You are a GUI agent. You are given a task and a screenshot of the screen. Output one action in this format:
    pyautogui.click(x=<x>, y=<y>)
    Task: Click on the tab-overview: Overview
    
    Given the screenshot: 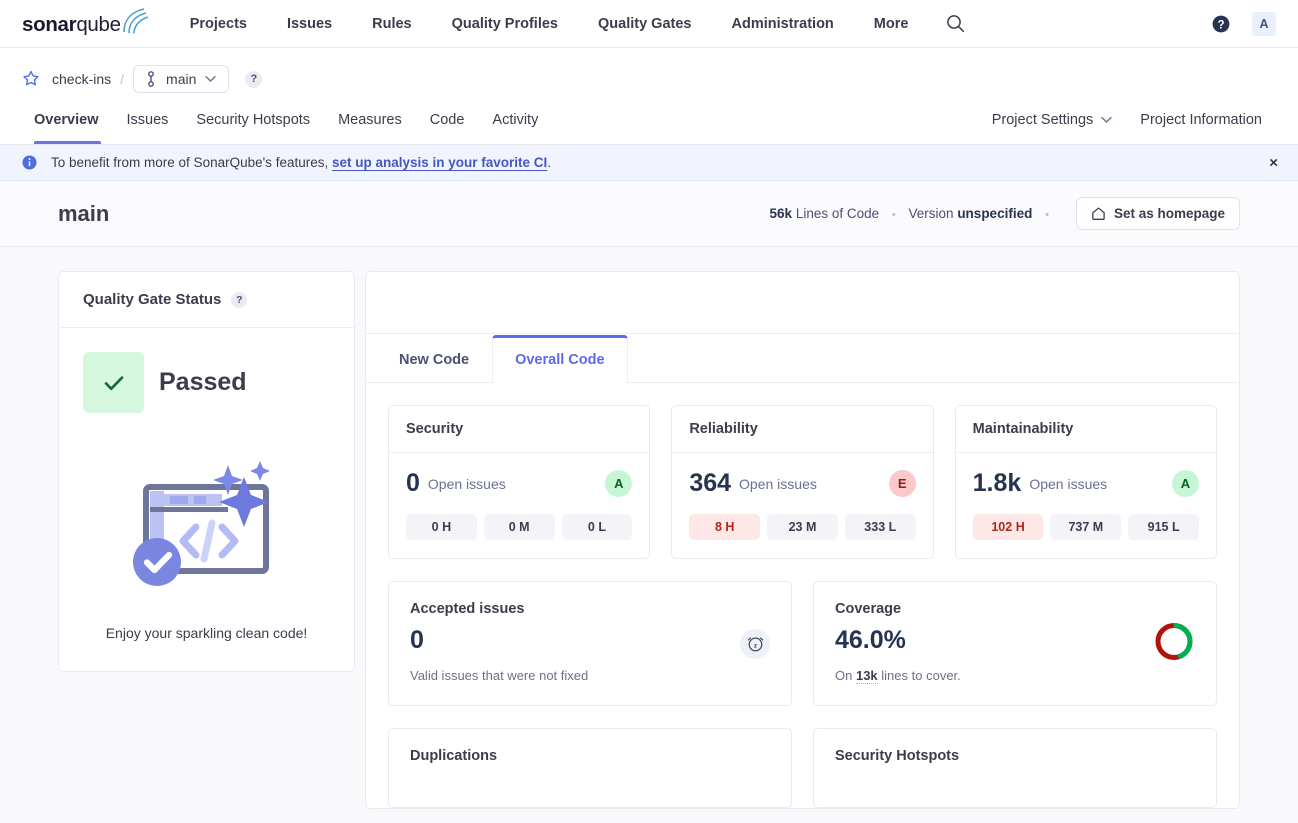 What is the action you would take?
    pyautogui.click(x=67, y=120)
    